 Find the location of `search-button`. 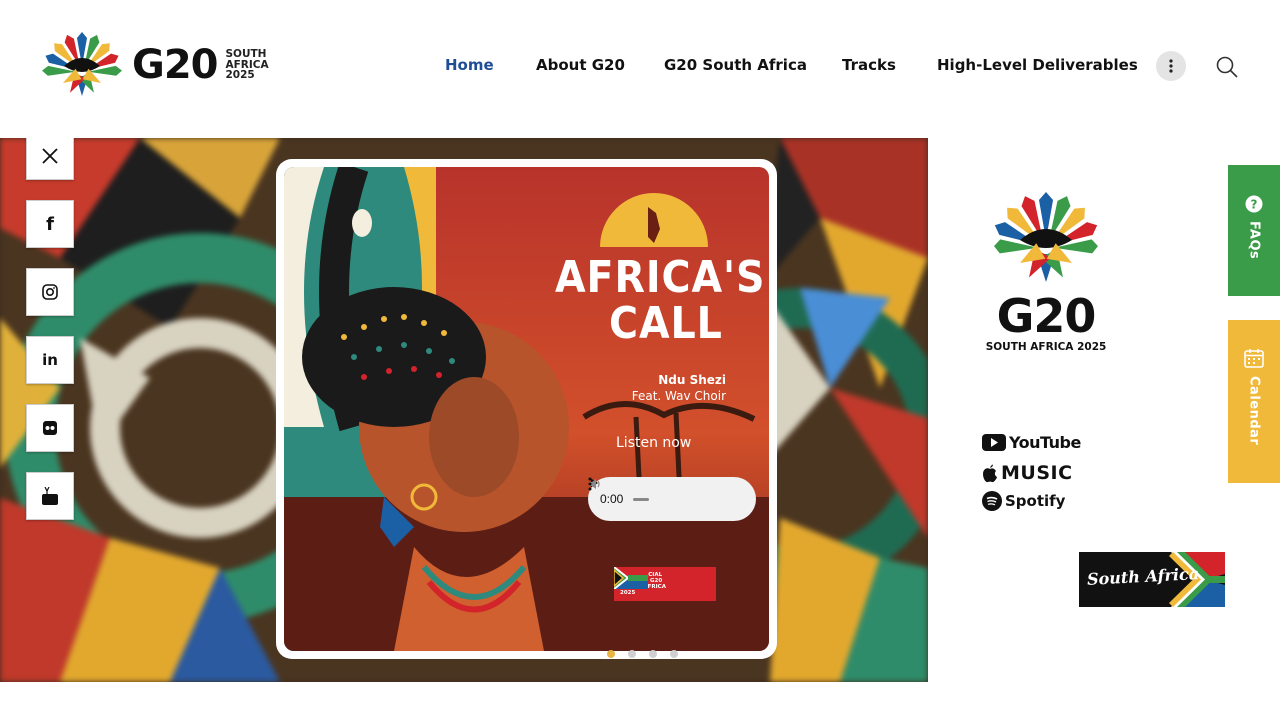

search-button is located at coordinates (1227, 67).